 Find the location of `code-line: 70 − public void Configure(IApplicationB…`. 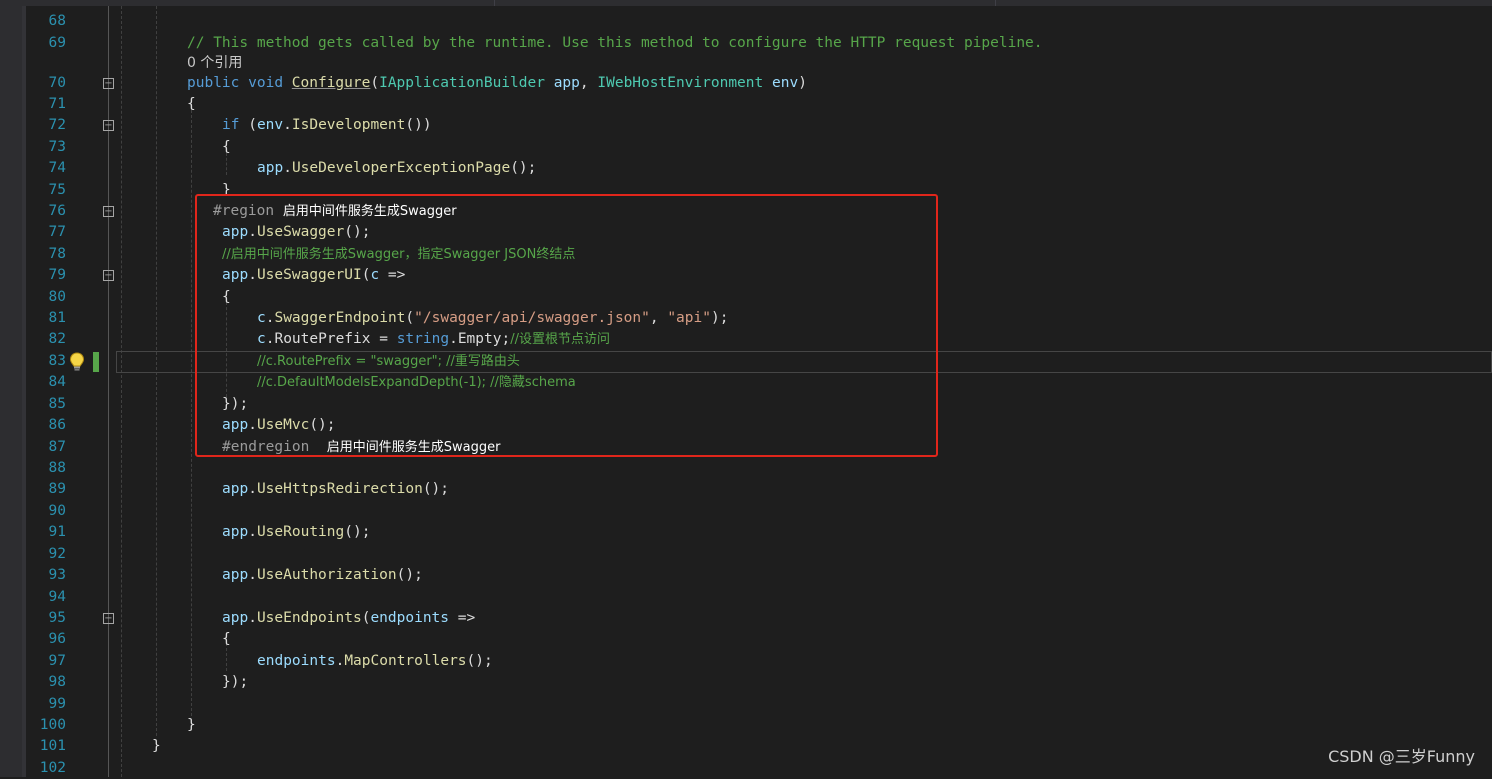

code-line: 70 − public void Configure(IApplicationB… is located at coordinates (746, 83).